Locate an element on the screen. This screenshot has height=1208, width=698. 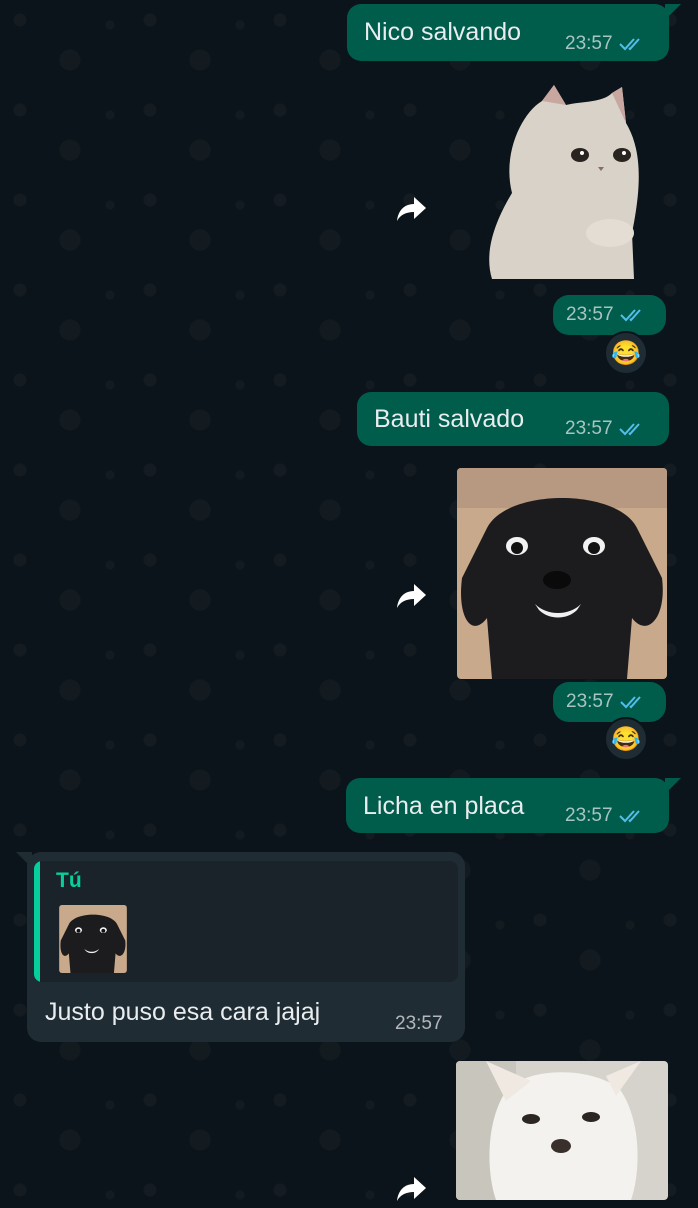
outgoing-message: Nico salvando 23:57 is located at coordinates (508, 32).